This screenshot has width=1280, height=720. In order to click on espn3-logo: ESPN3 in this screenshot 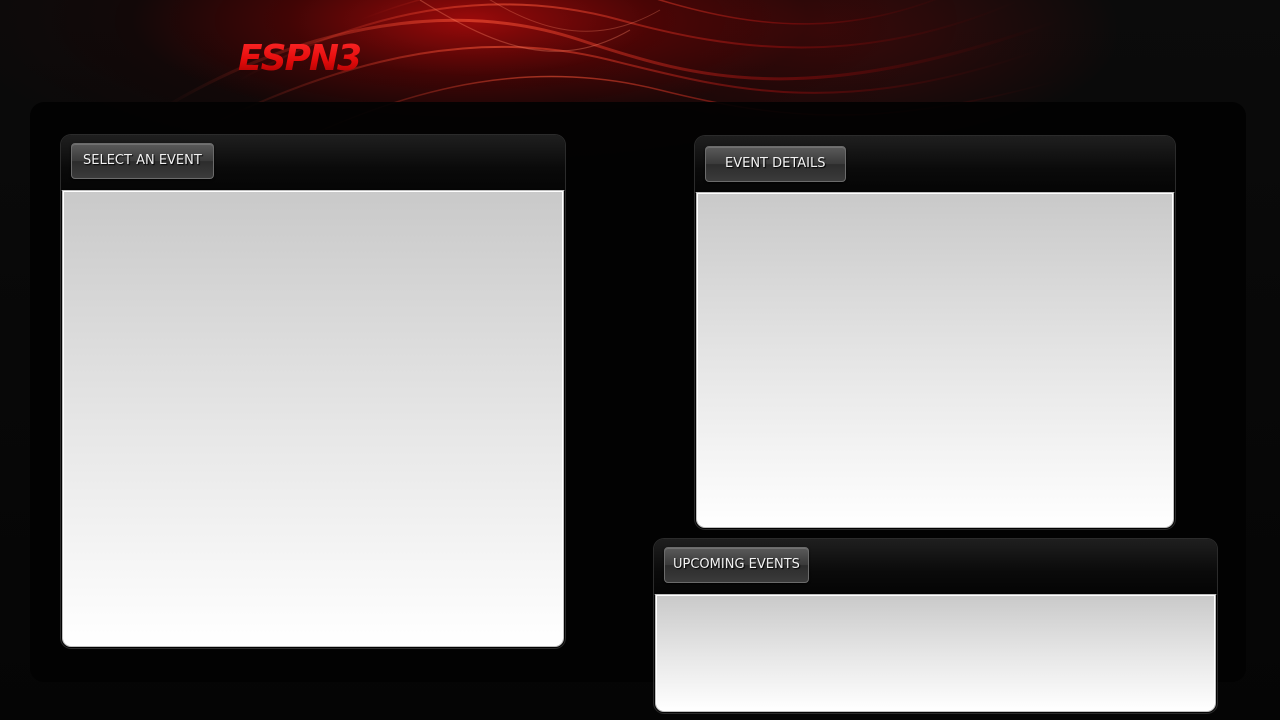, I will do `click(300, 57)`.